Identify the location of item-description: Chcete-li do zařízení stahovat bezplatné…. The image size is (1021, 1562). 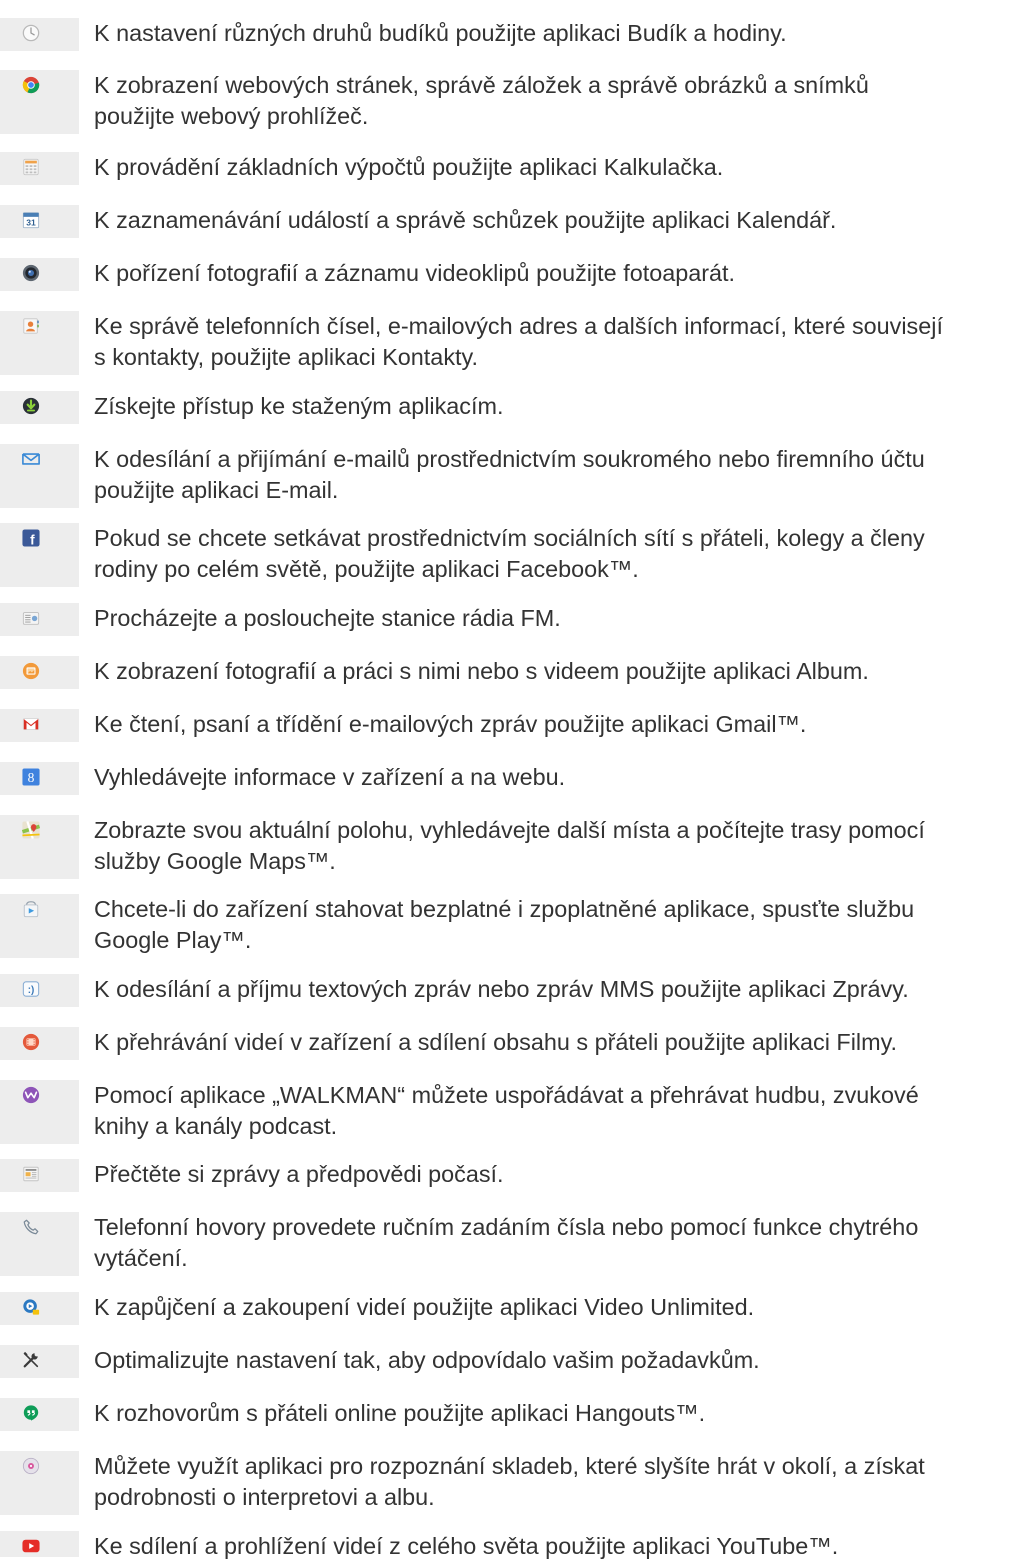
(556, 925).